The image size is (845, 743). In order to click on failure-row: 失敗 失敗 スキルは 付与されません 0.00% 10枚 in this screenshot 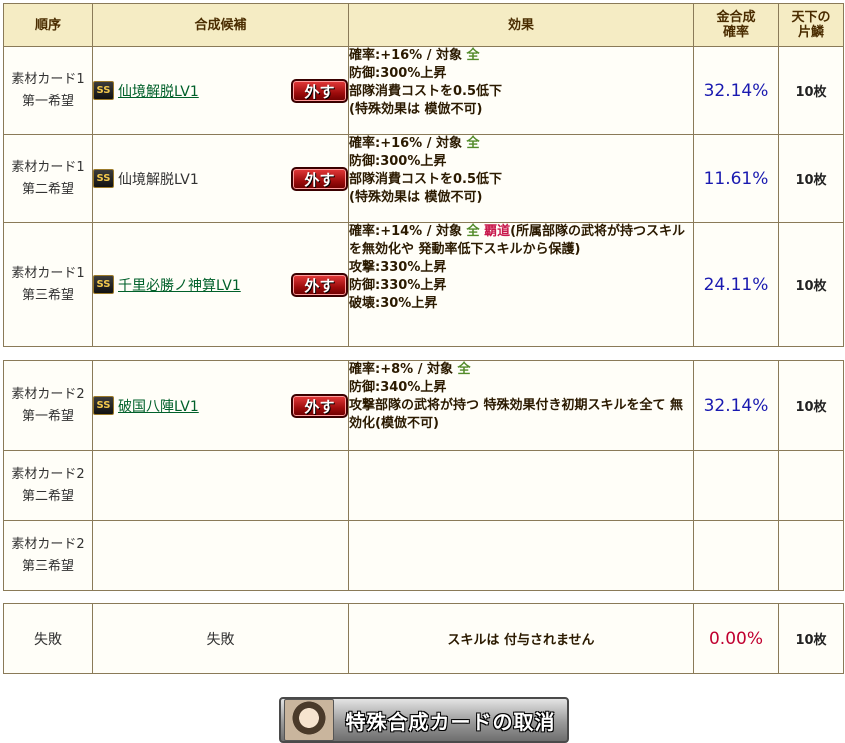, I will do `click(423, 638)`.